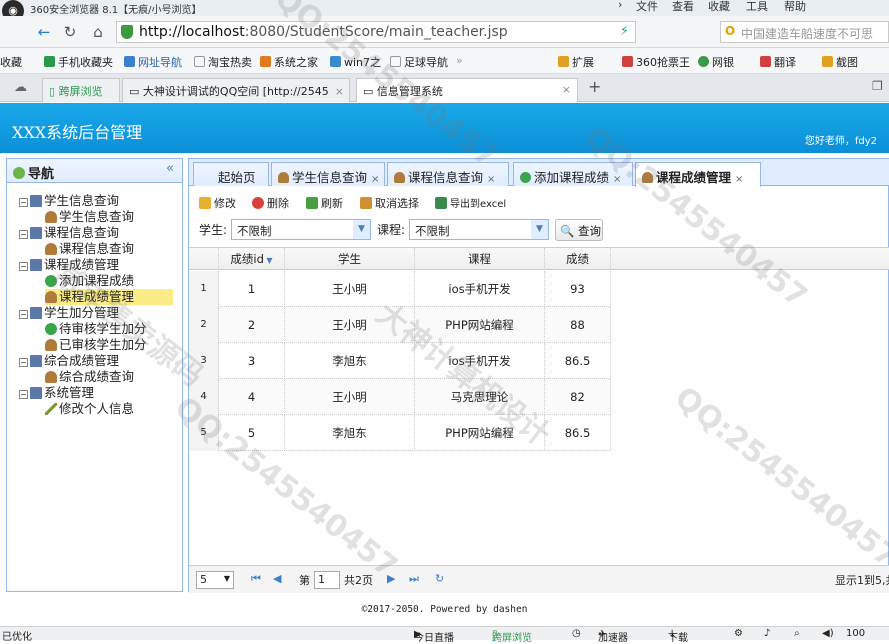  Describe the element at coordinates (252, 361) in the screenshot. I see `cell-id: 3` at that location.